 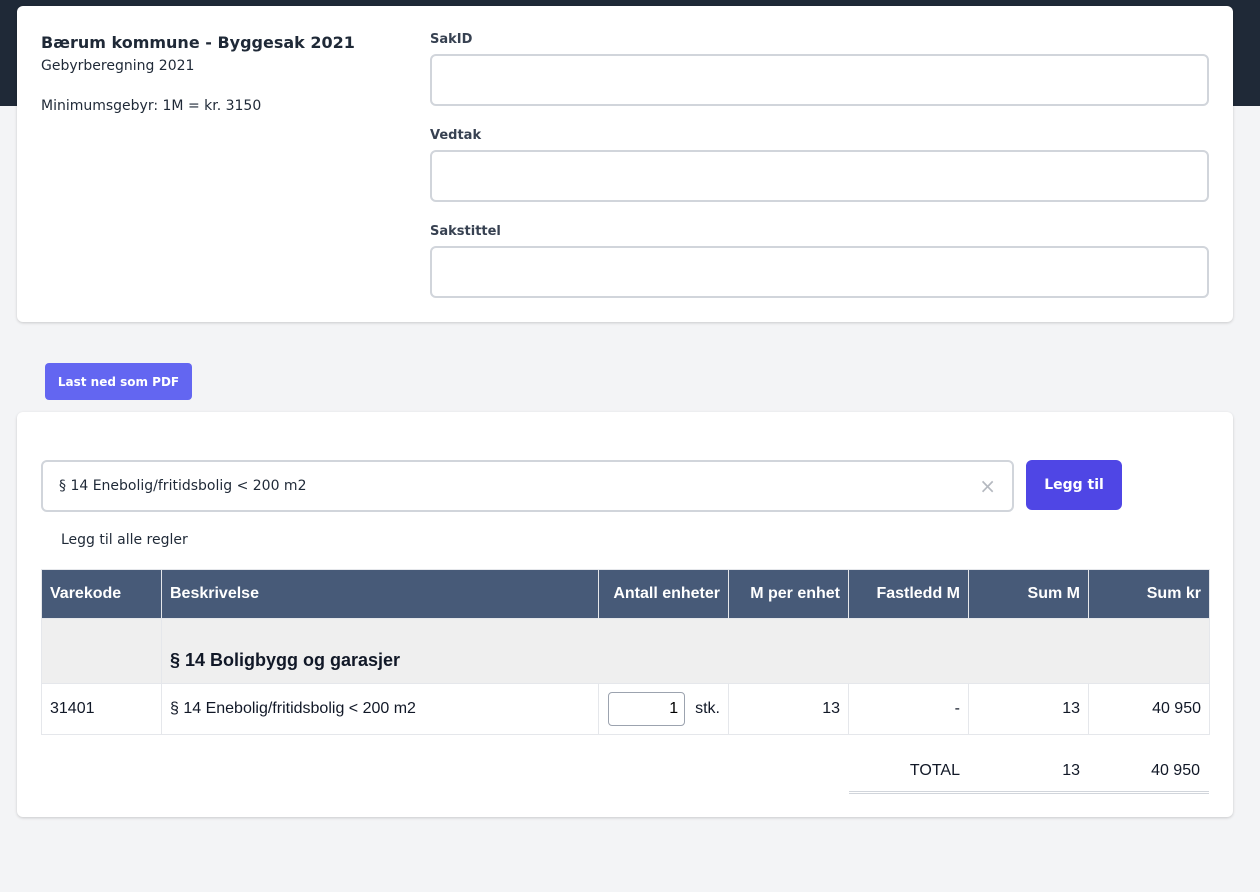 What do you see at coordinates (819, 272) in the screenshot?
I see `sakstittel-field` at bounding box center [819, 272].